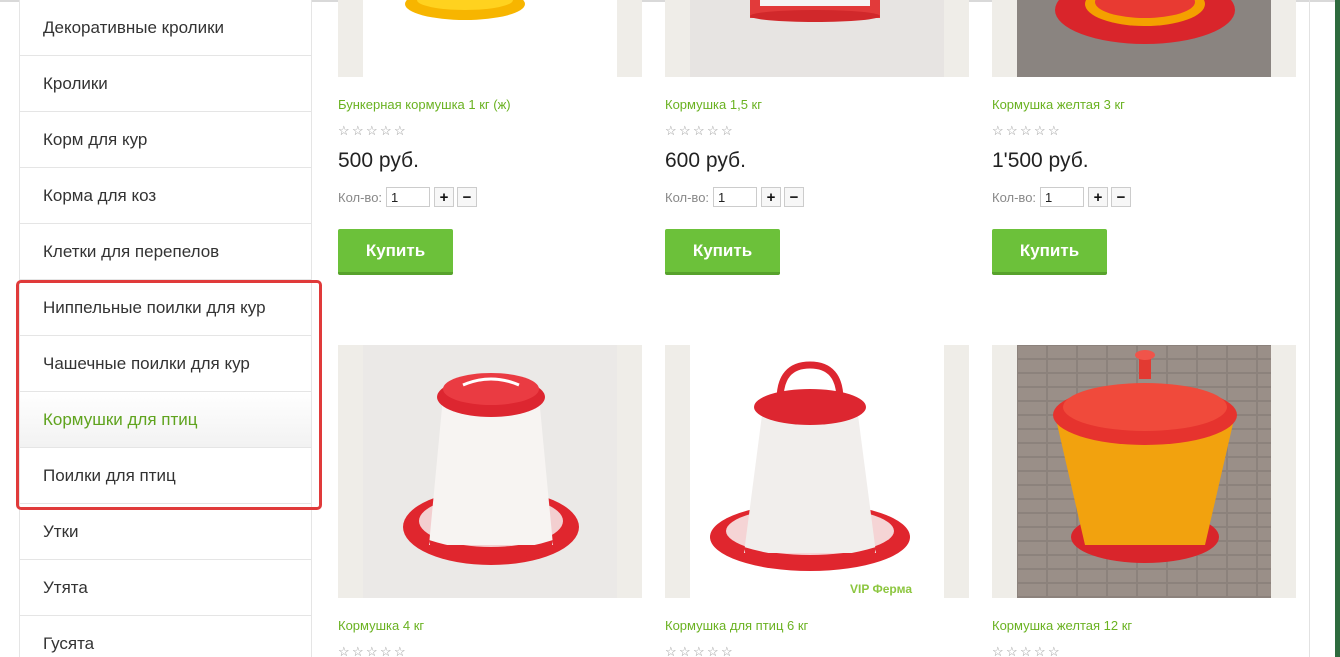 The width and height of the screenshot is (1340, 657). What do you see at coordinates (165, 84) in the screenshot?
I see `sidebar-item-rabbits: Кролики` at bounding box center [165, 84].